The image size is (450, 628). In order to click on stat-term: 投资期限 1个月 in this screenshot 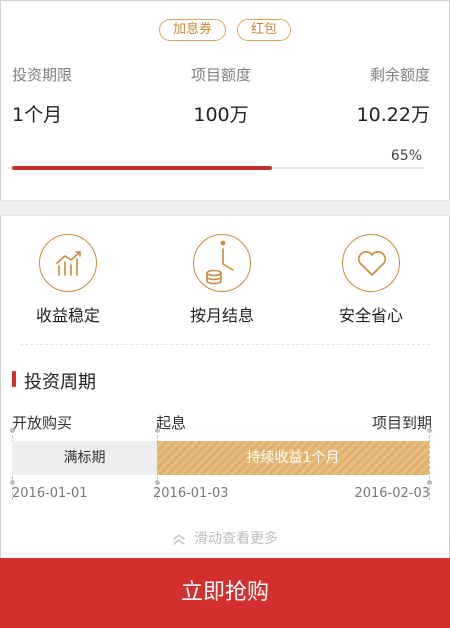, I will do `click(42, 95)`.